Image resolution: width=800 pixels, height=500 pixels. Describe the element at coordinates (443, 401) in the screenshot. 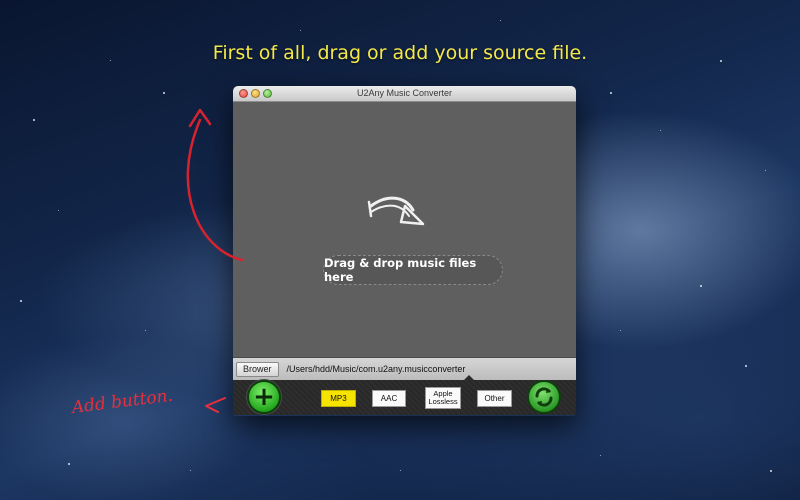

I see `format-apple-lossless-line2: Lossless` at that location.